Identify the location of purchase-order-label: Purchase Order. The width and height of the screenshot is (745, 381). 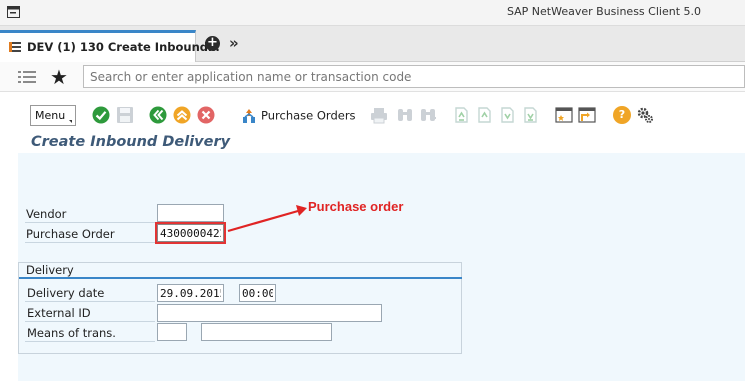
(70, 234).